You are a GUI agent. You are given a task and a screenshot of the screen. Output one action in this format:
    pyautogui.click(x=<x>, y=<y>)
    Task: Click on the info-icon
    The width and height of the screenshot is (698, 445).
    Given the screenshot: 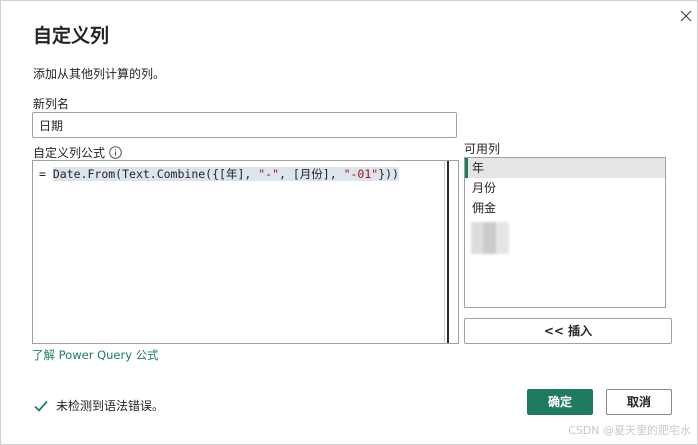 What is the action you would take?
    pyautogui.click(x=115, y=152)
    